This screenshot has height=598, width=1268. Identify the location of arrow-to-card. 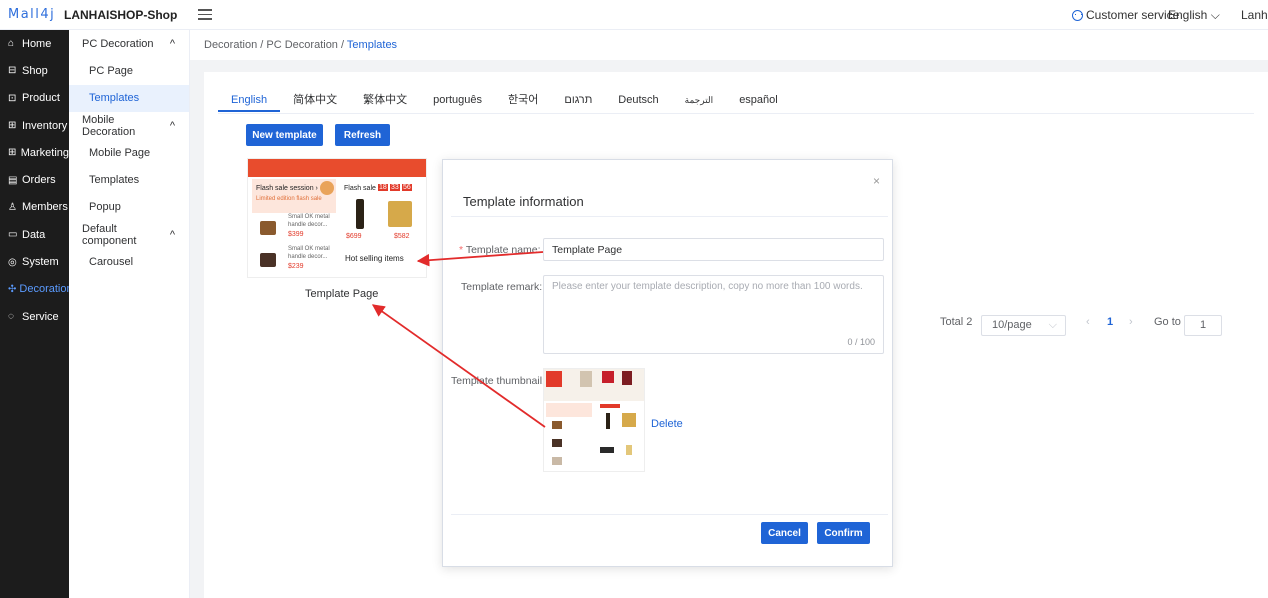
(480, 259).